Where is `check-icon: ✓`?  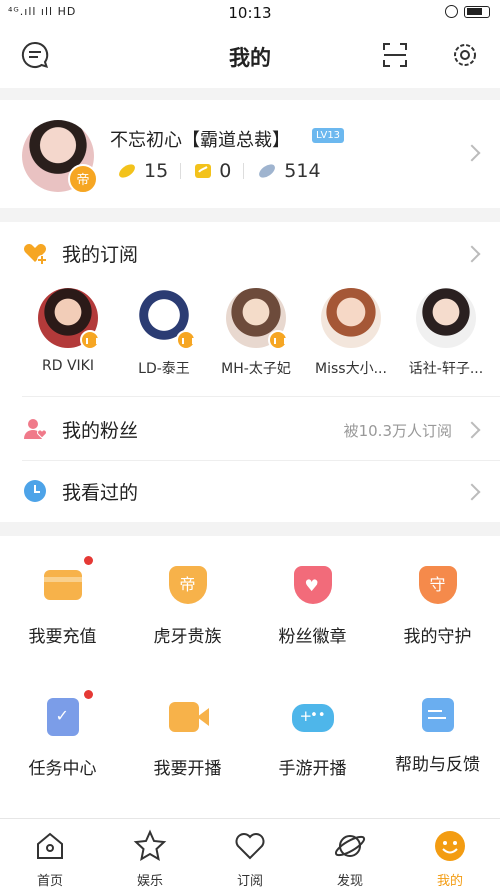 check-icon: ✓ is located at coordinates (62, 715).